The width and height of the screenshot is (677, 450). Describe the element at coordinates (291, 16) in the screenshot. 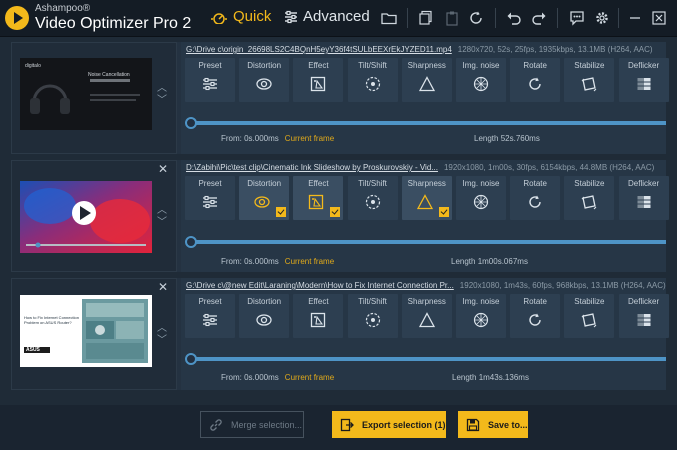

I see `advanced-mode-icon` at that location.